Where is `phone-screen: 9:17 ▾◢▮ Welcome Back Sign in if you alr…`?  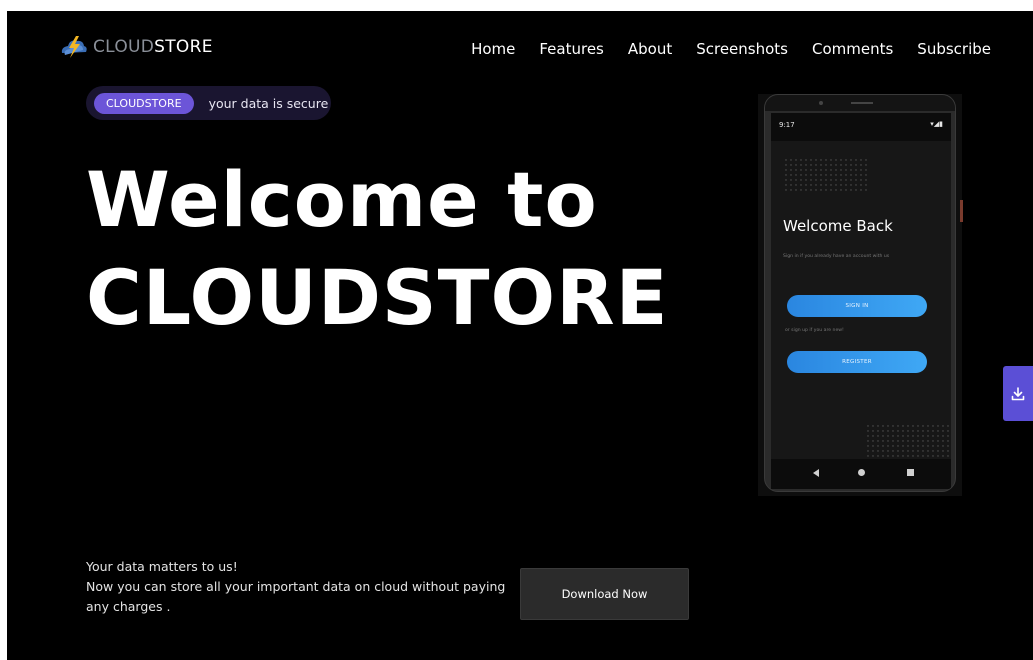
phone-screen: 9:17 ▾◢▮ Welcome Back Sign in if you alr… is located at coordinates (861, 301).